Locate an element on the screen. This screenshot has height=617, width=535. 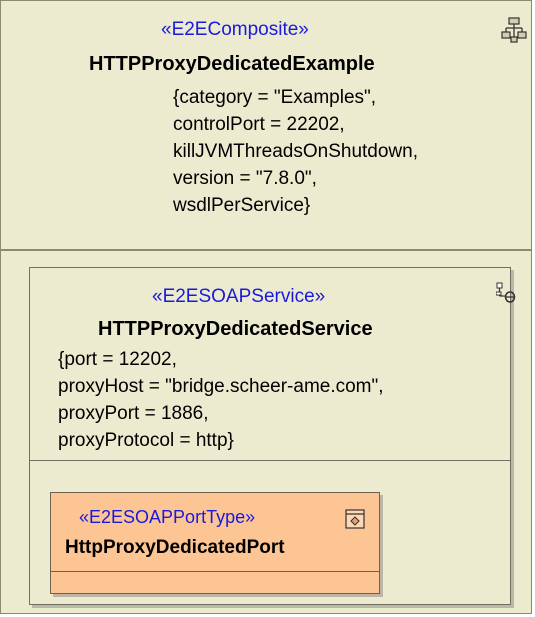
composite-property: controlPort = 22202, is located at coordinates (259, 124).